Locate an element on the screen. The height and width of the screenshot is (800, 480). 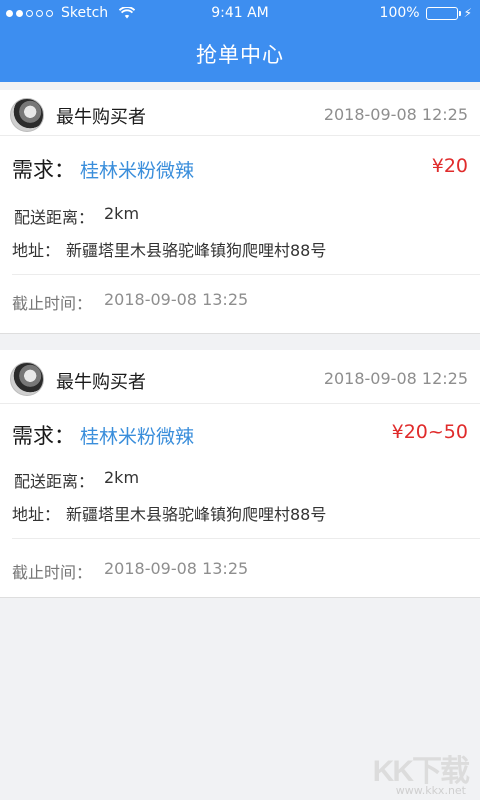
page-title: 抢单中心 is located at coordinates (240, 55).